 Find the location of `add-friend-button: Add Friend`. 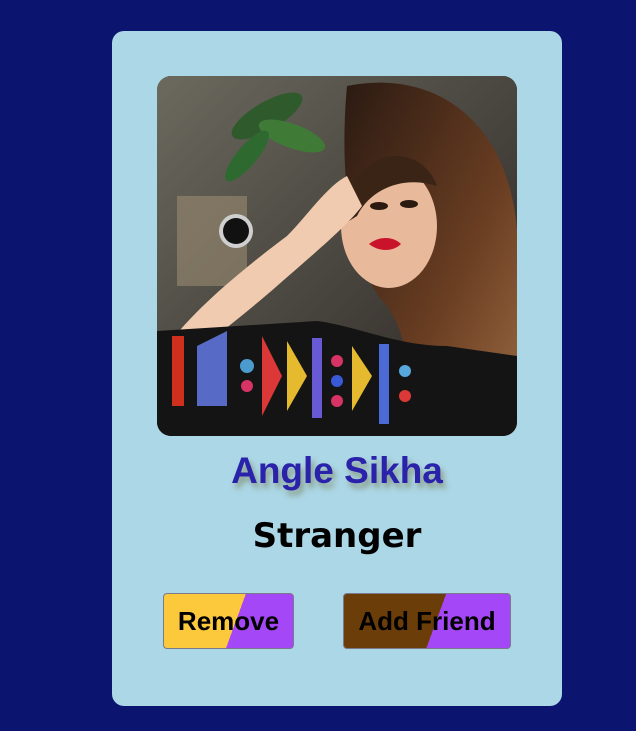

add-friend-button: Add Friend is located at coordinates (427, 621).